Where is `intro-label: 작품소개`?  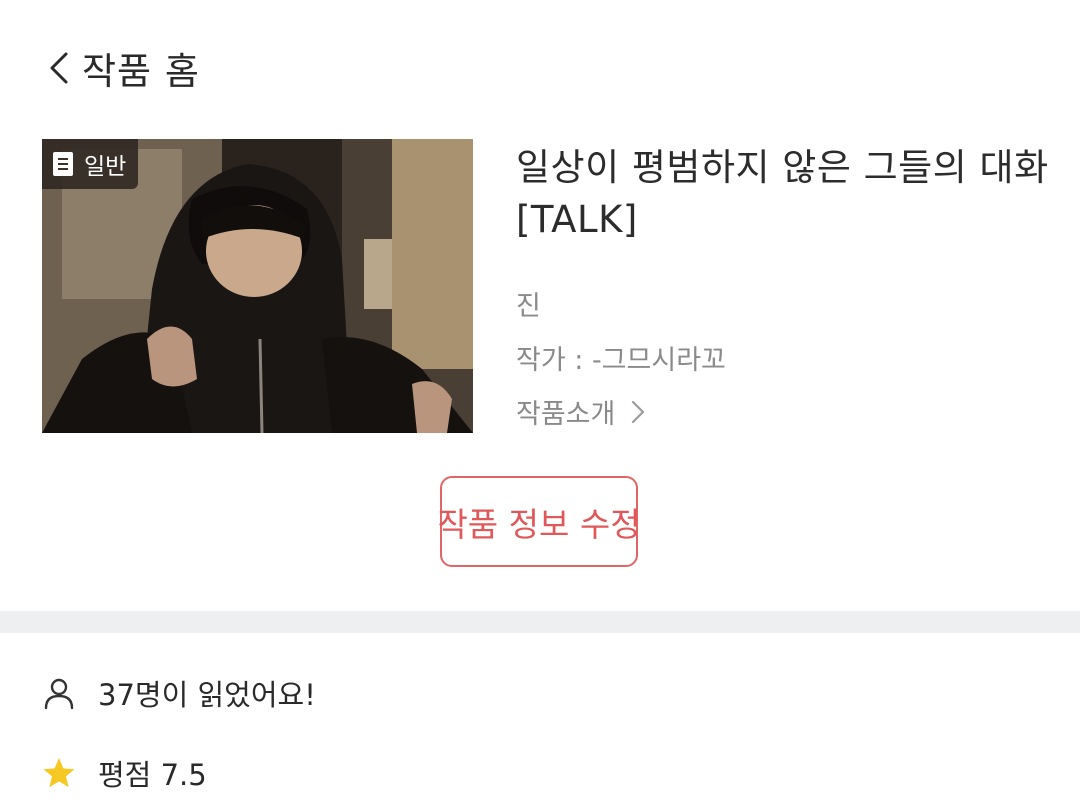 intro-label: 작품소개 is located at coordinates (566, 414).